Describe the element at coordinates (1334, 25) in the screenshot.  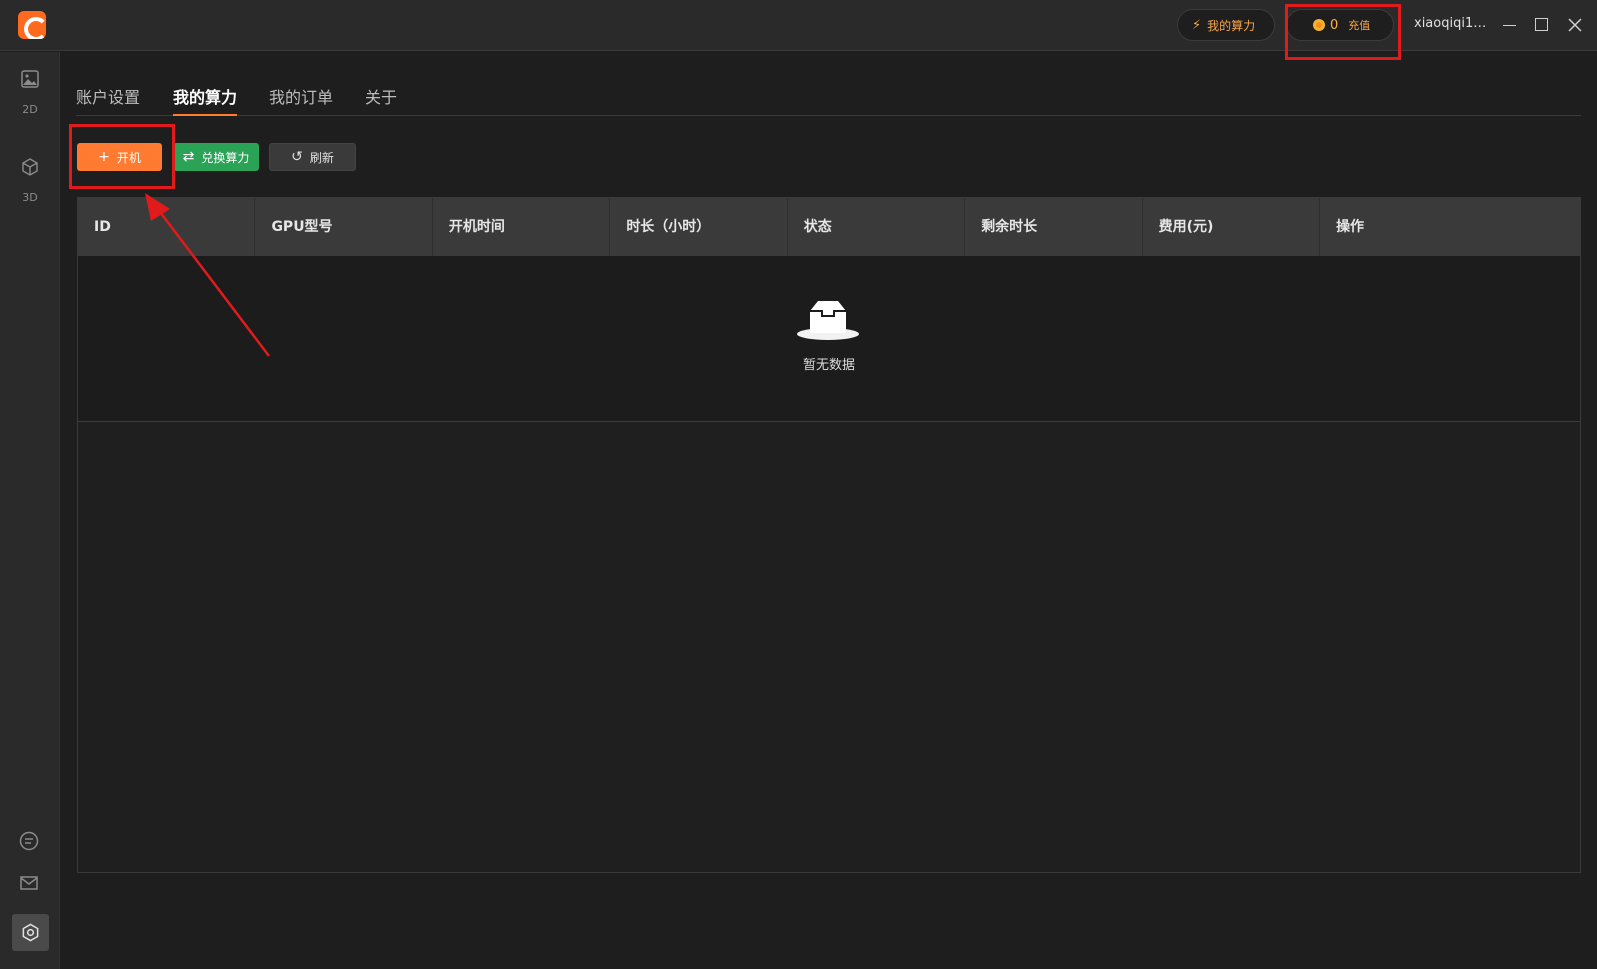
I see `coin-count: 0` at that location.